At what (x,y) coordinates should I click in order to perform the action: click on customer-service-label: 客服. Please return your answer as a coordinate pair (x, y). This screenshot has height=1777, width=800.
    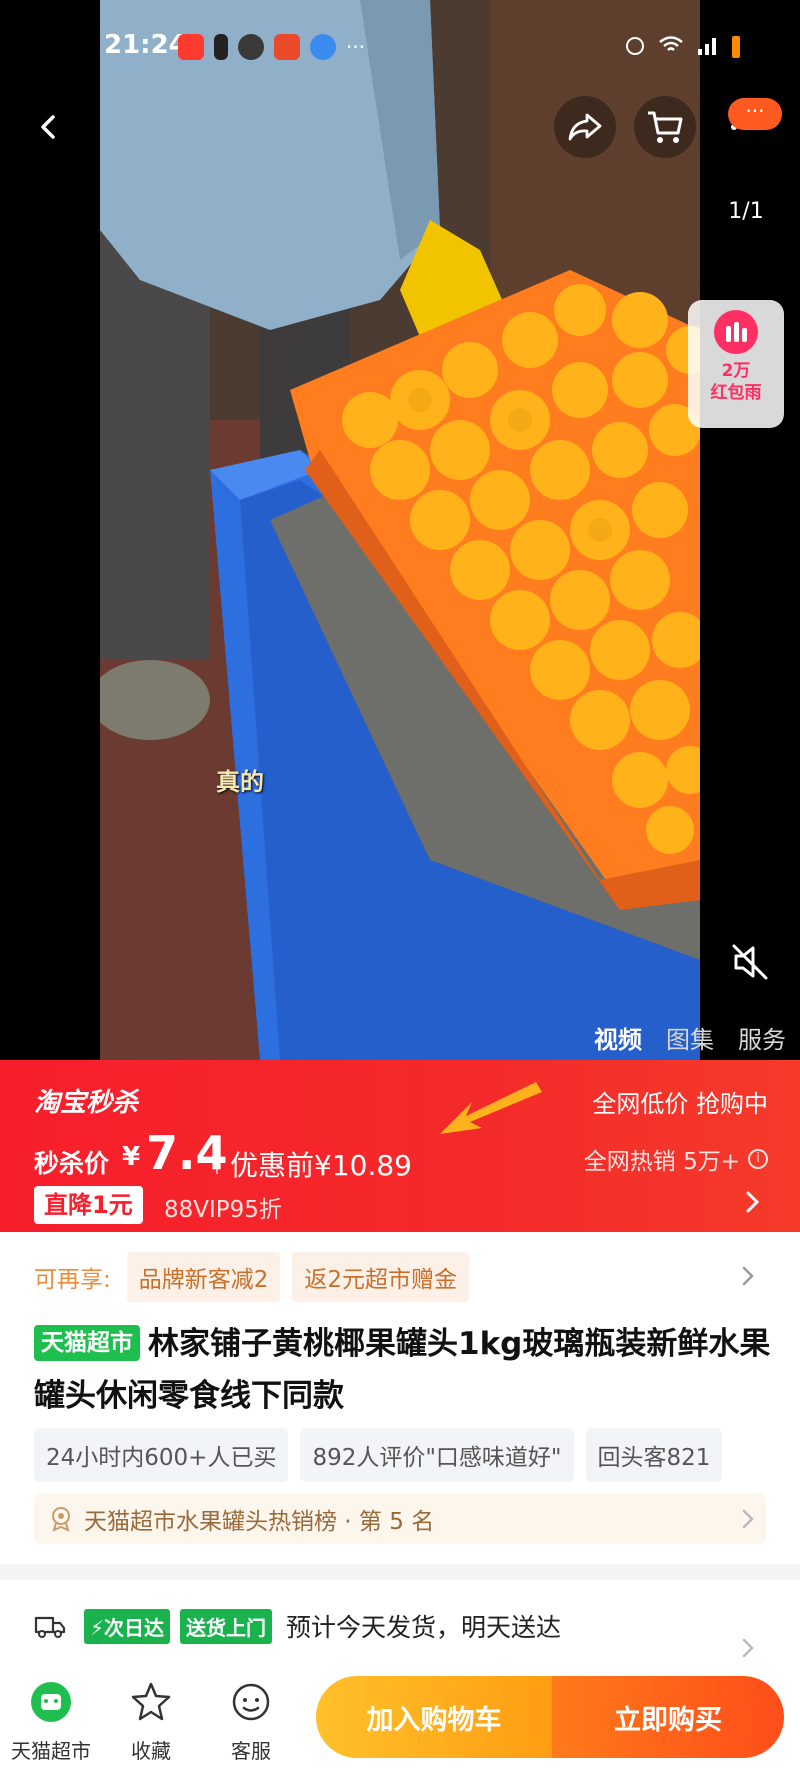
    Looking at the image, I should click on (251, 1751).